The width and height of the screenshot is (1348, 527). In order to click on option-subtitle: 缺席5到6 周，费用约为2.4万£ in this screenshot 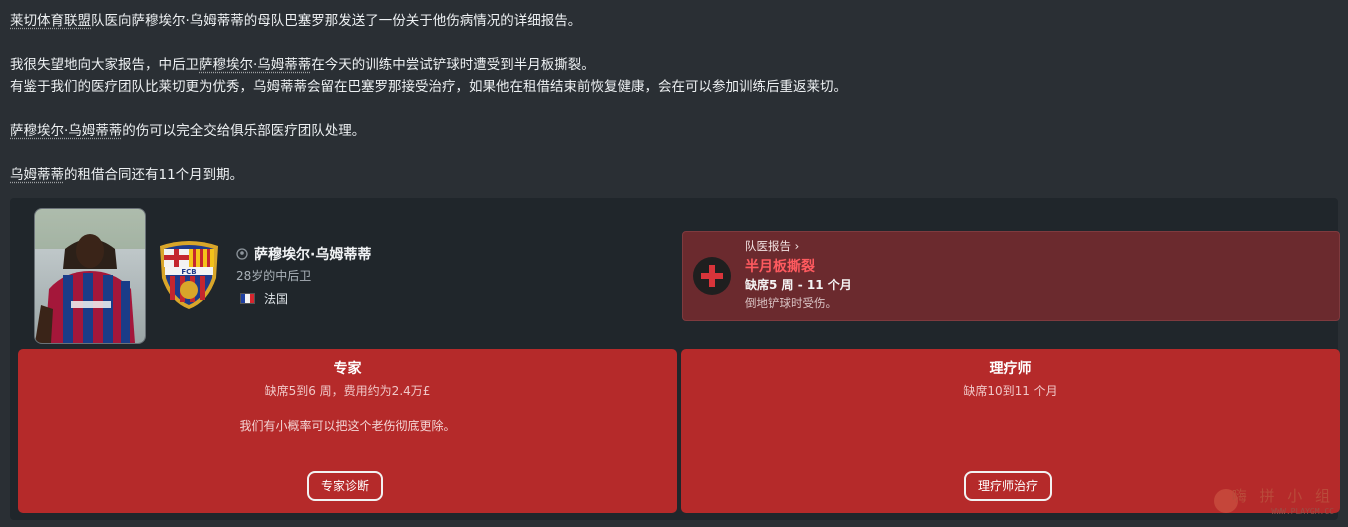, I will do `click(347, 391)`.